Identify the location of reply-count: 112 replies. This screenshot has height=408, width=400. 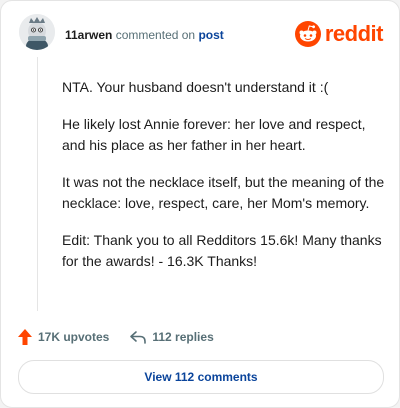
(183, 337).